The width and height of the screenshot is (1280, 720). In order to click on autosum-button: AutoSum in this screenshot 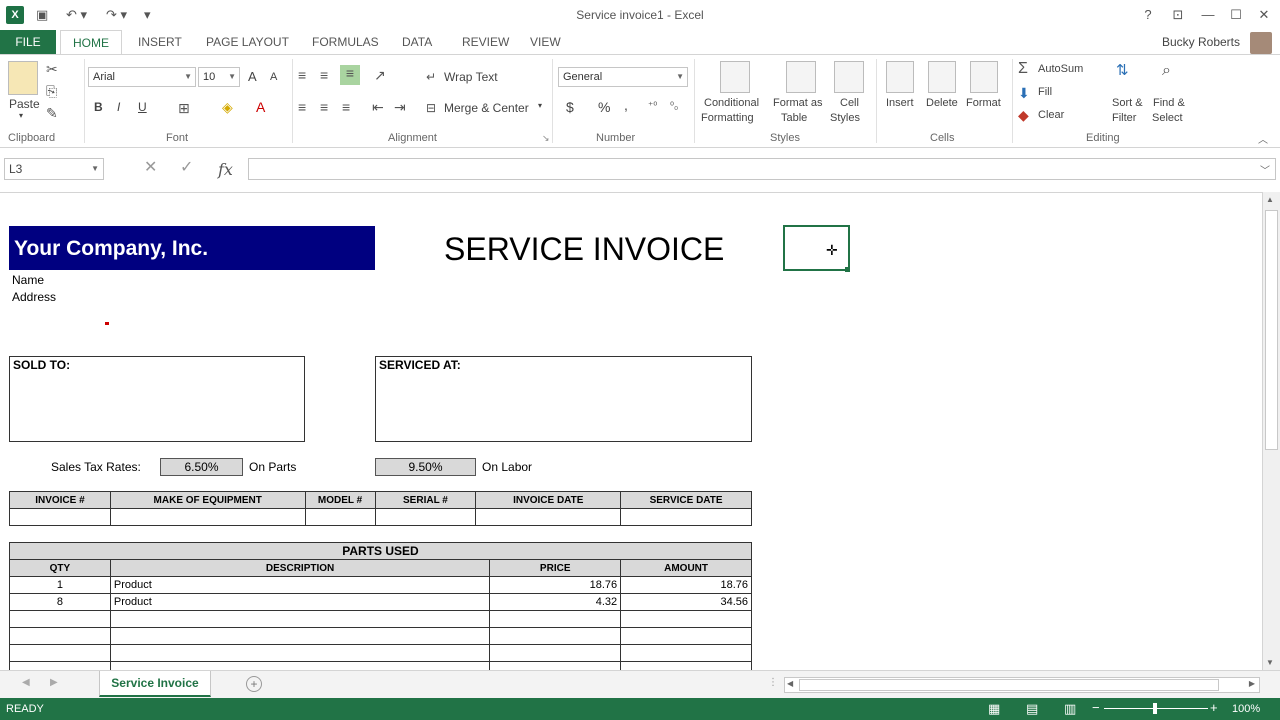, I will do `click(1060, 69)`.